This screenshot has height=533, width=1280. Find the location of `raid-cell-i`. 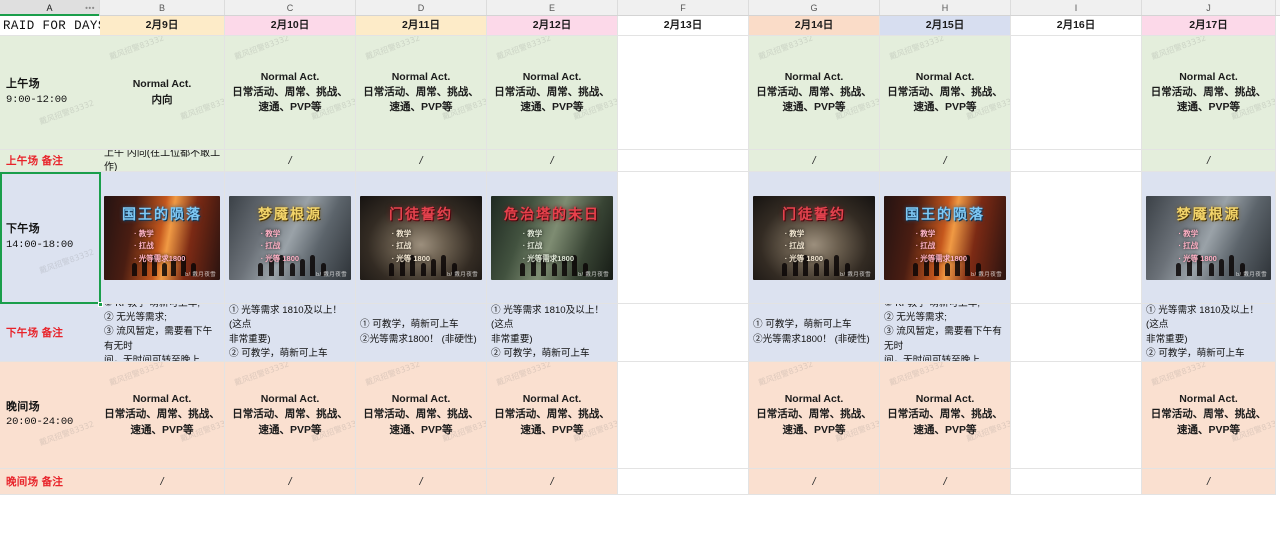

raid-cell-i is located at coordinates (1076, 238).